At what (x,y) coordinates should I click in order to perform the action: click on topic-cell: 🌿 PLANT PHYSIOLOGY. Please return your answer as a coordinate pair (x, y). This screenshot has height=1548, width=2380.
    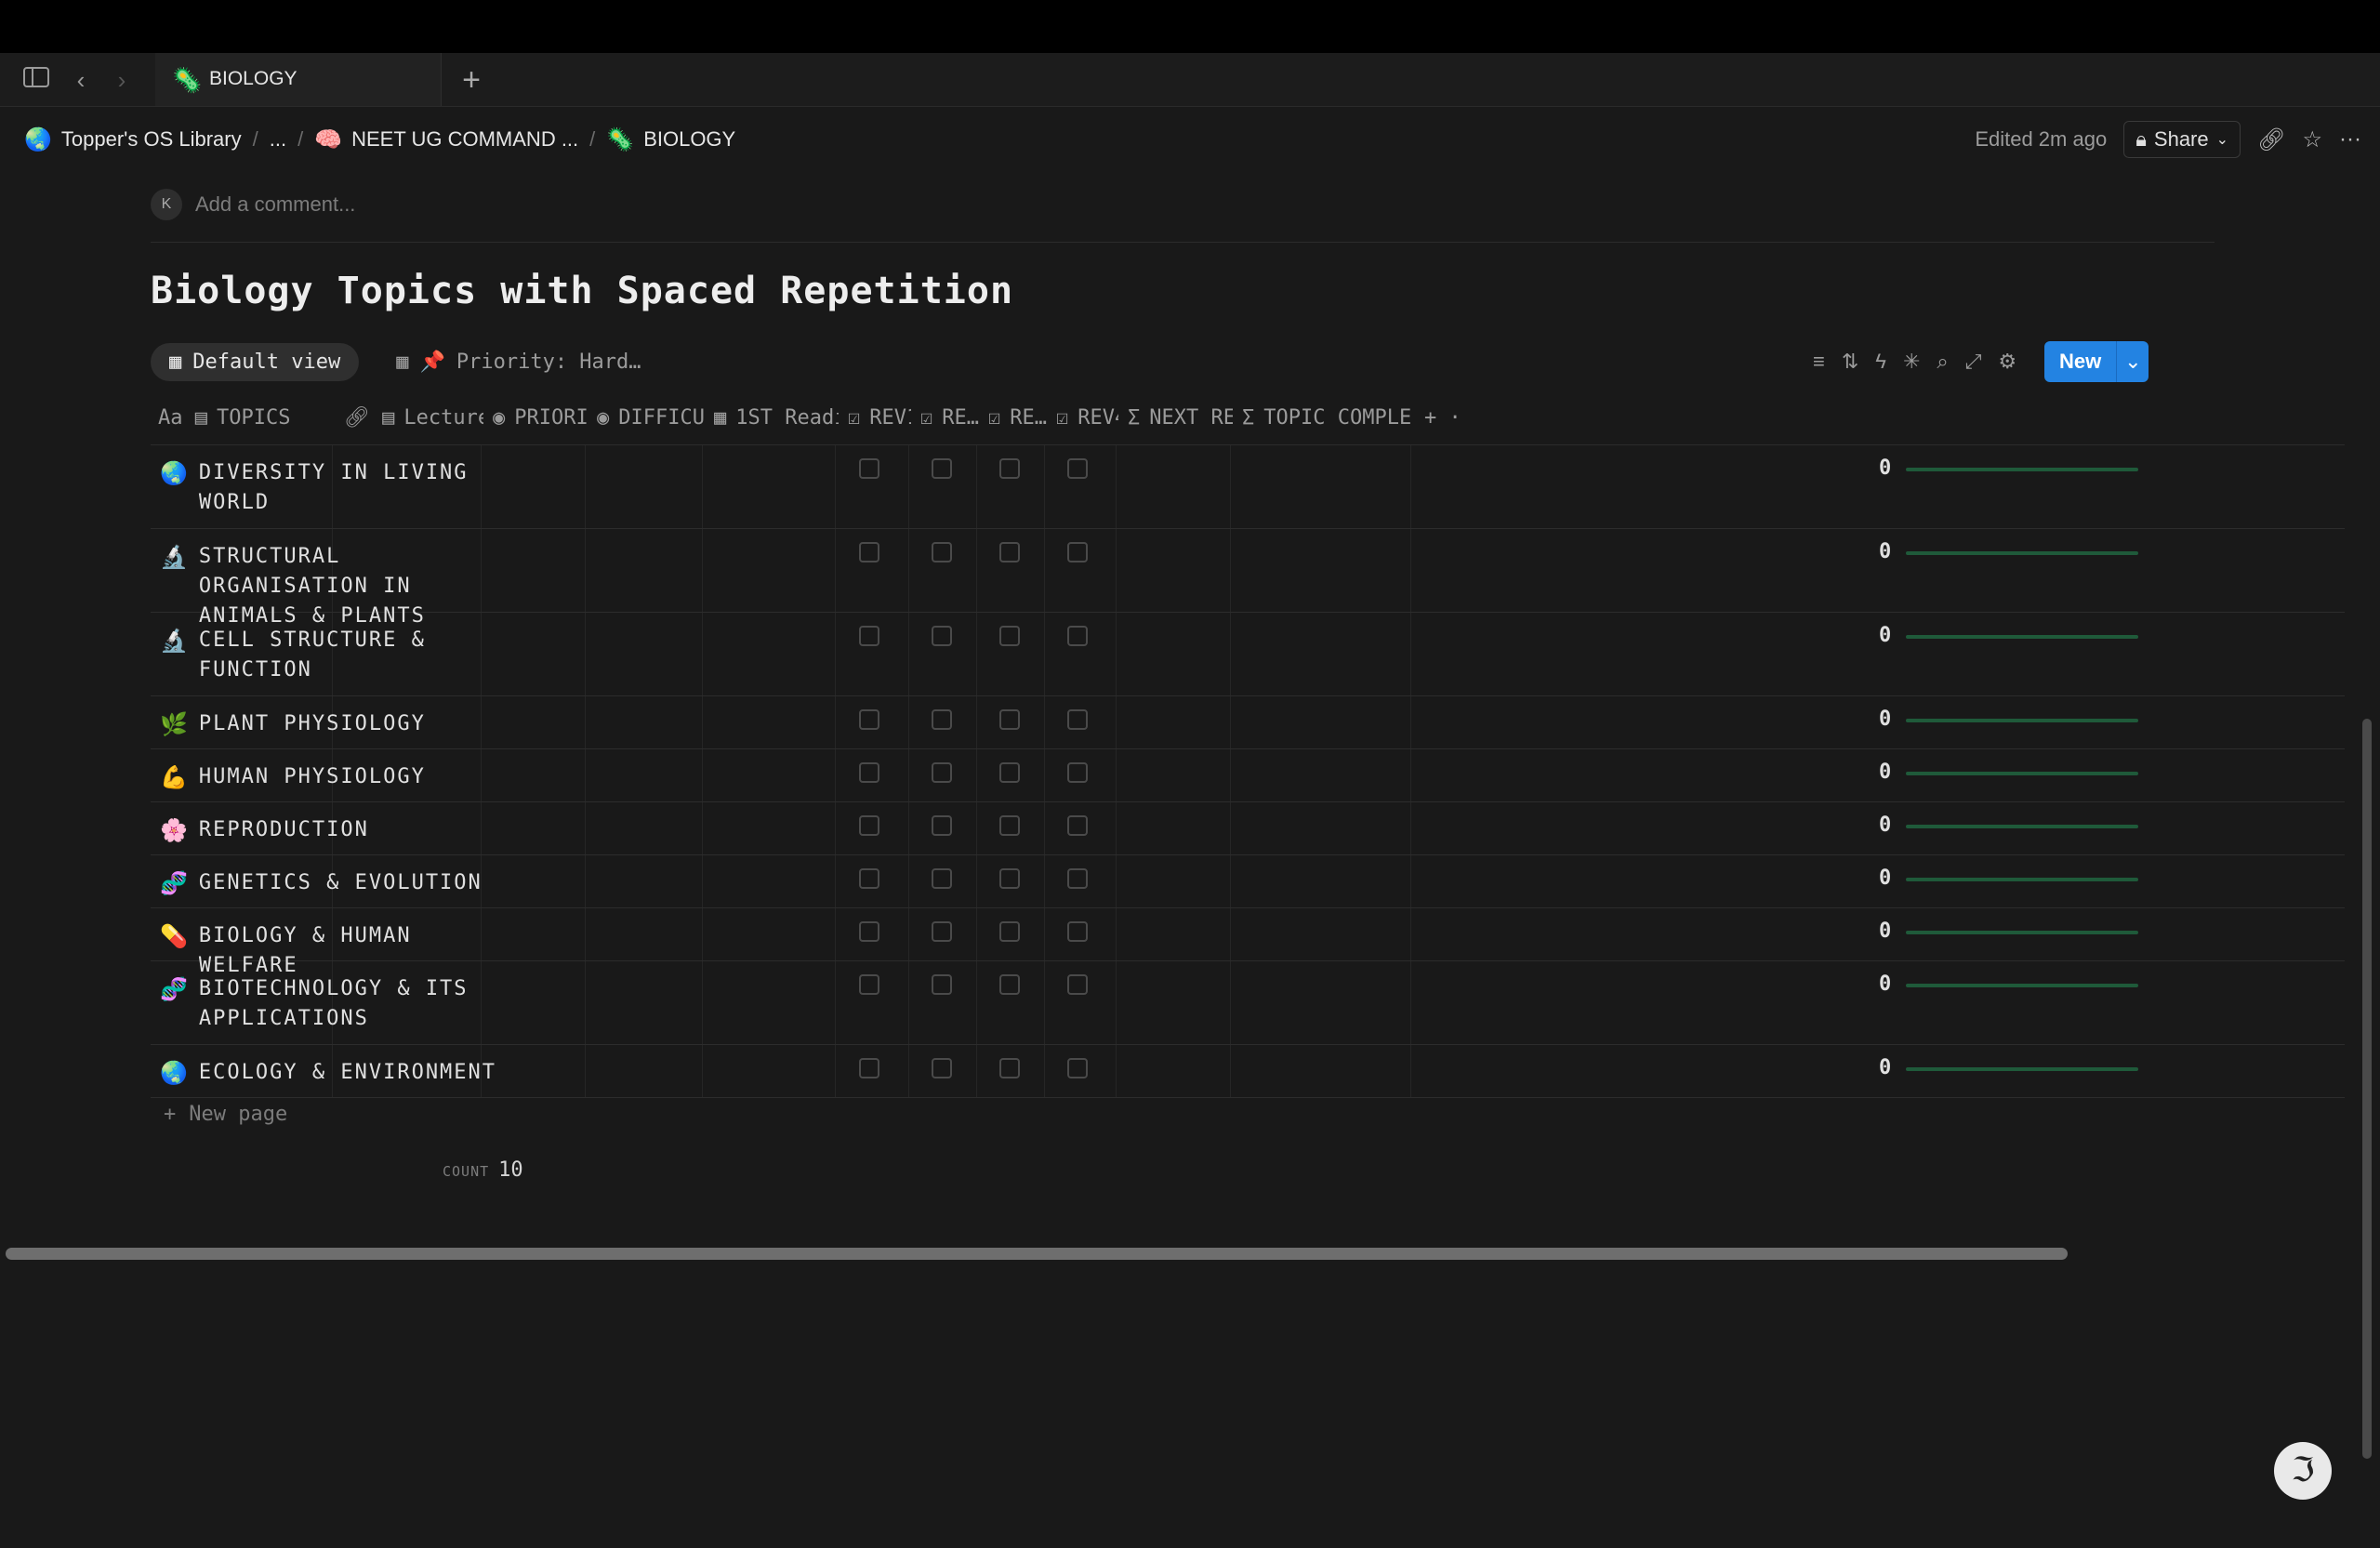
    Looking at the image, I should click on (336, 724).